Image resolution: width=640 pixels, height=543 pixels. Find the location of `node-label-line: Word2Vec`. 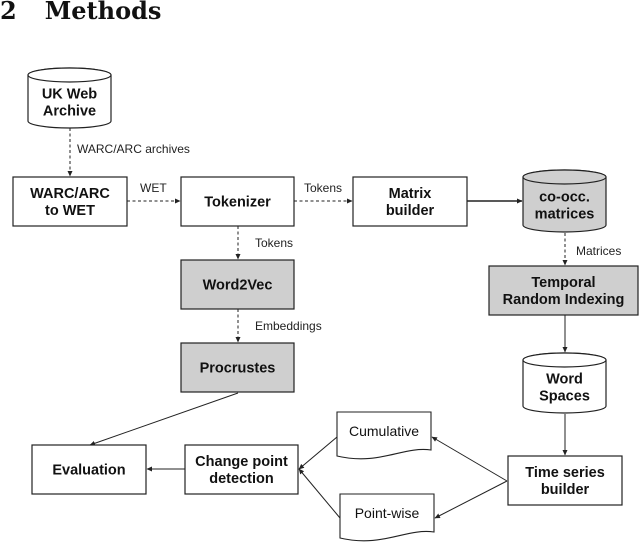

node-label-line: Word2Vec is located at coordinates (238, 286).